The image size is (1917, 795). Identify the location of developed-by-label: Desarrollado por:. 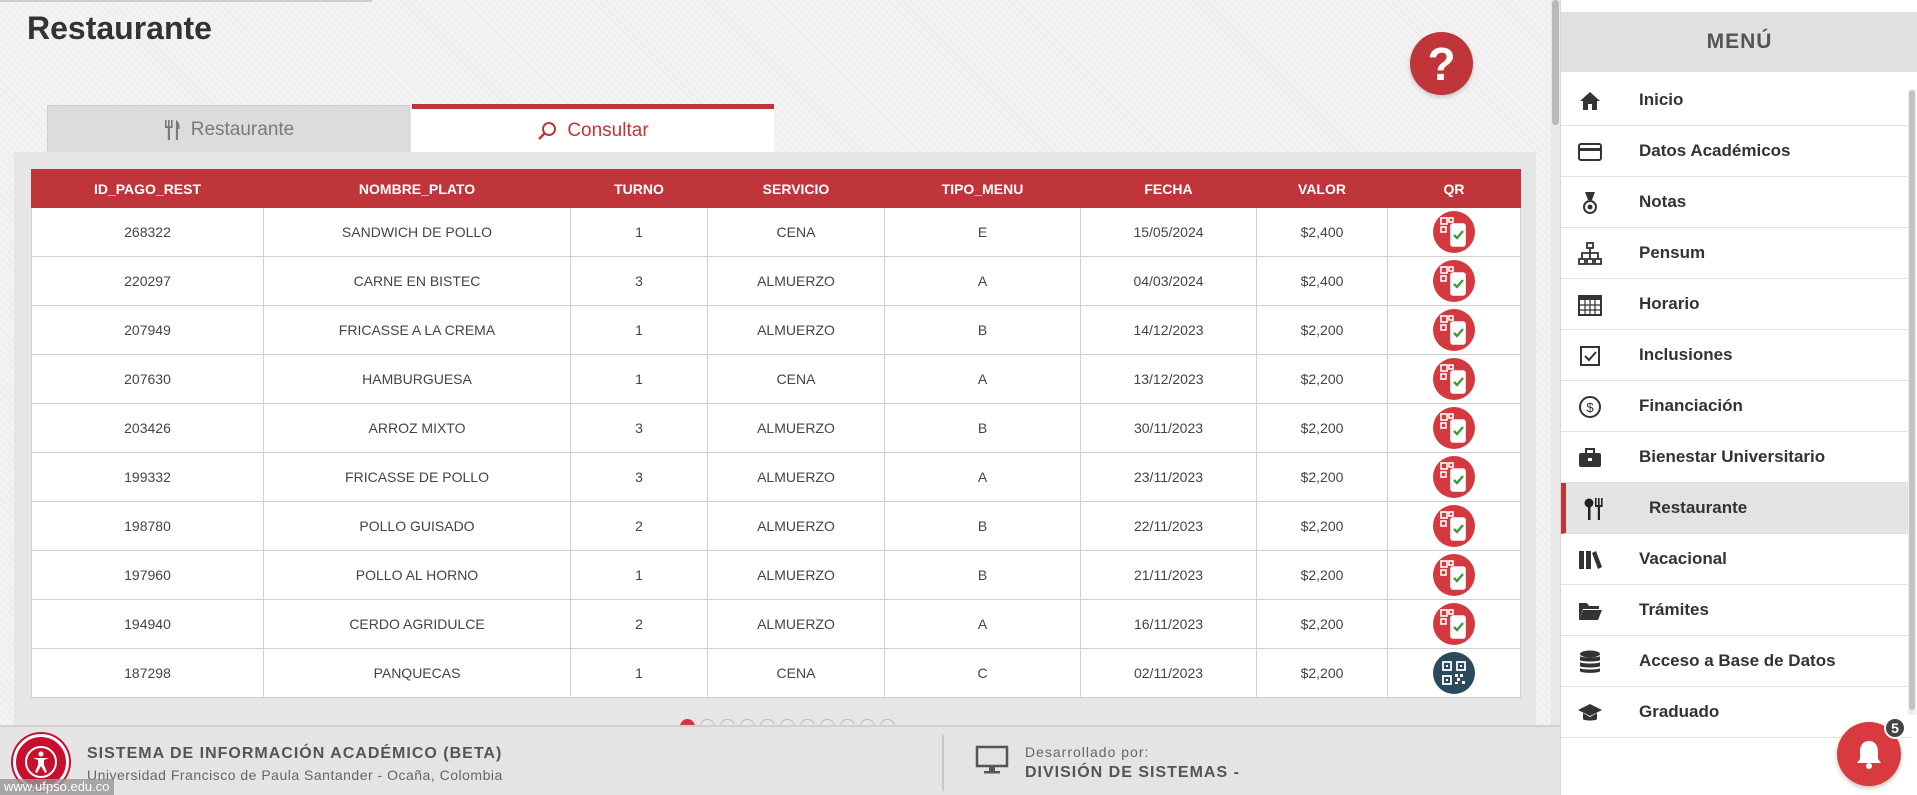
(1087, 752).